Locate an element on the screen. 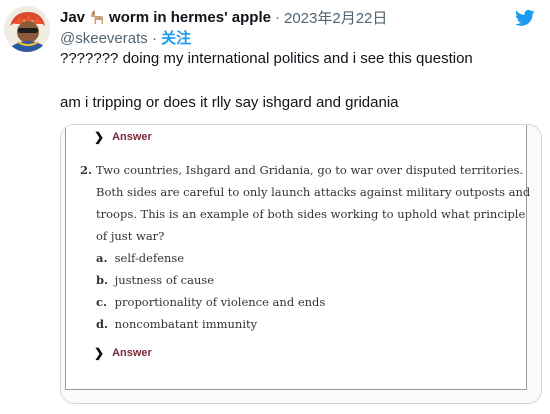  avatar-image is located at coordinates (27, 29).